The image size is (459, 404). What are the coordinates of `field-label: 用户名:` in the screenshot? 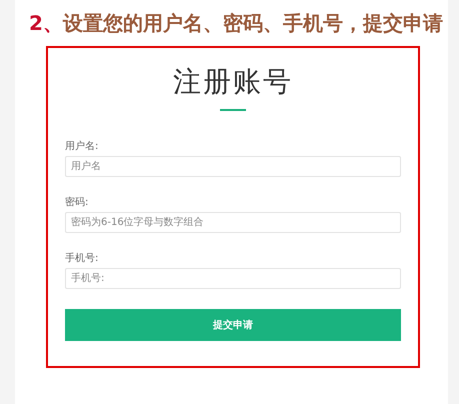 It's located at (82, 147).